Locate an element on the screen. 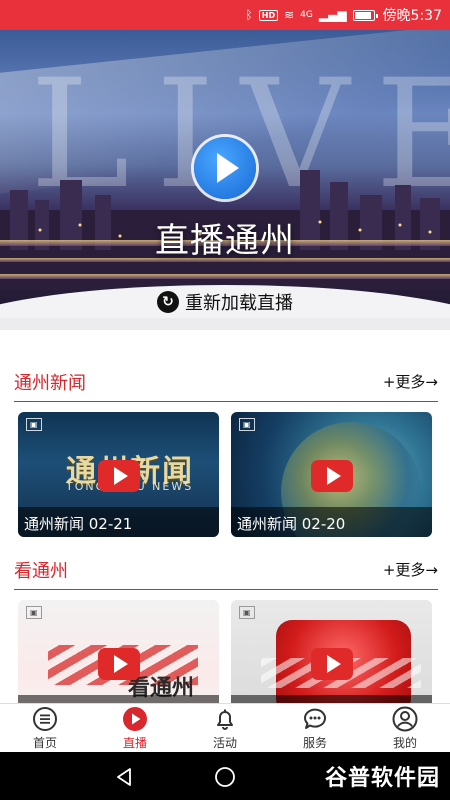 This screenshot has width=450, height=800. chat-icon is located at coordinates (315, 719).